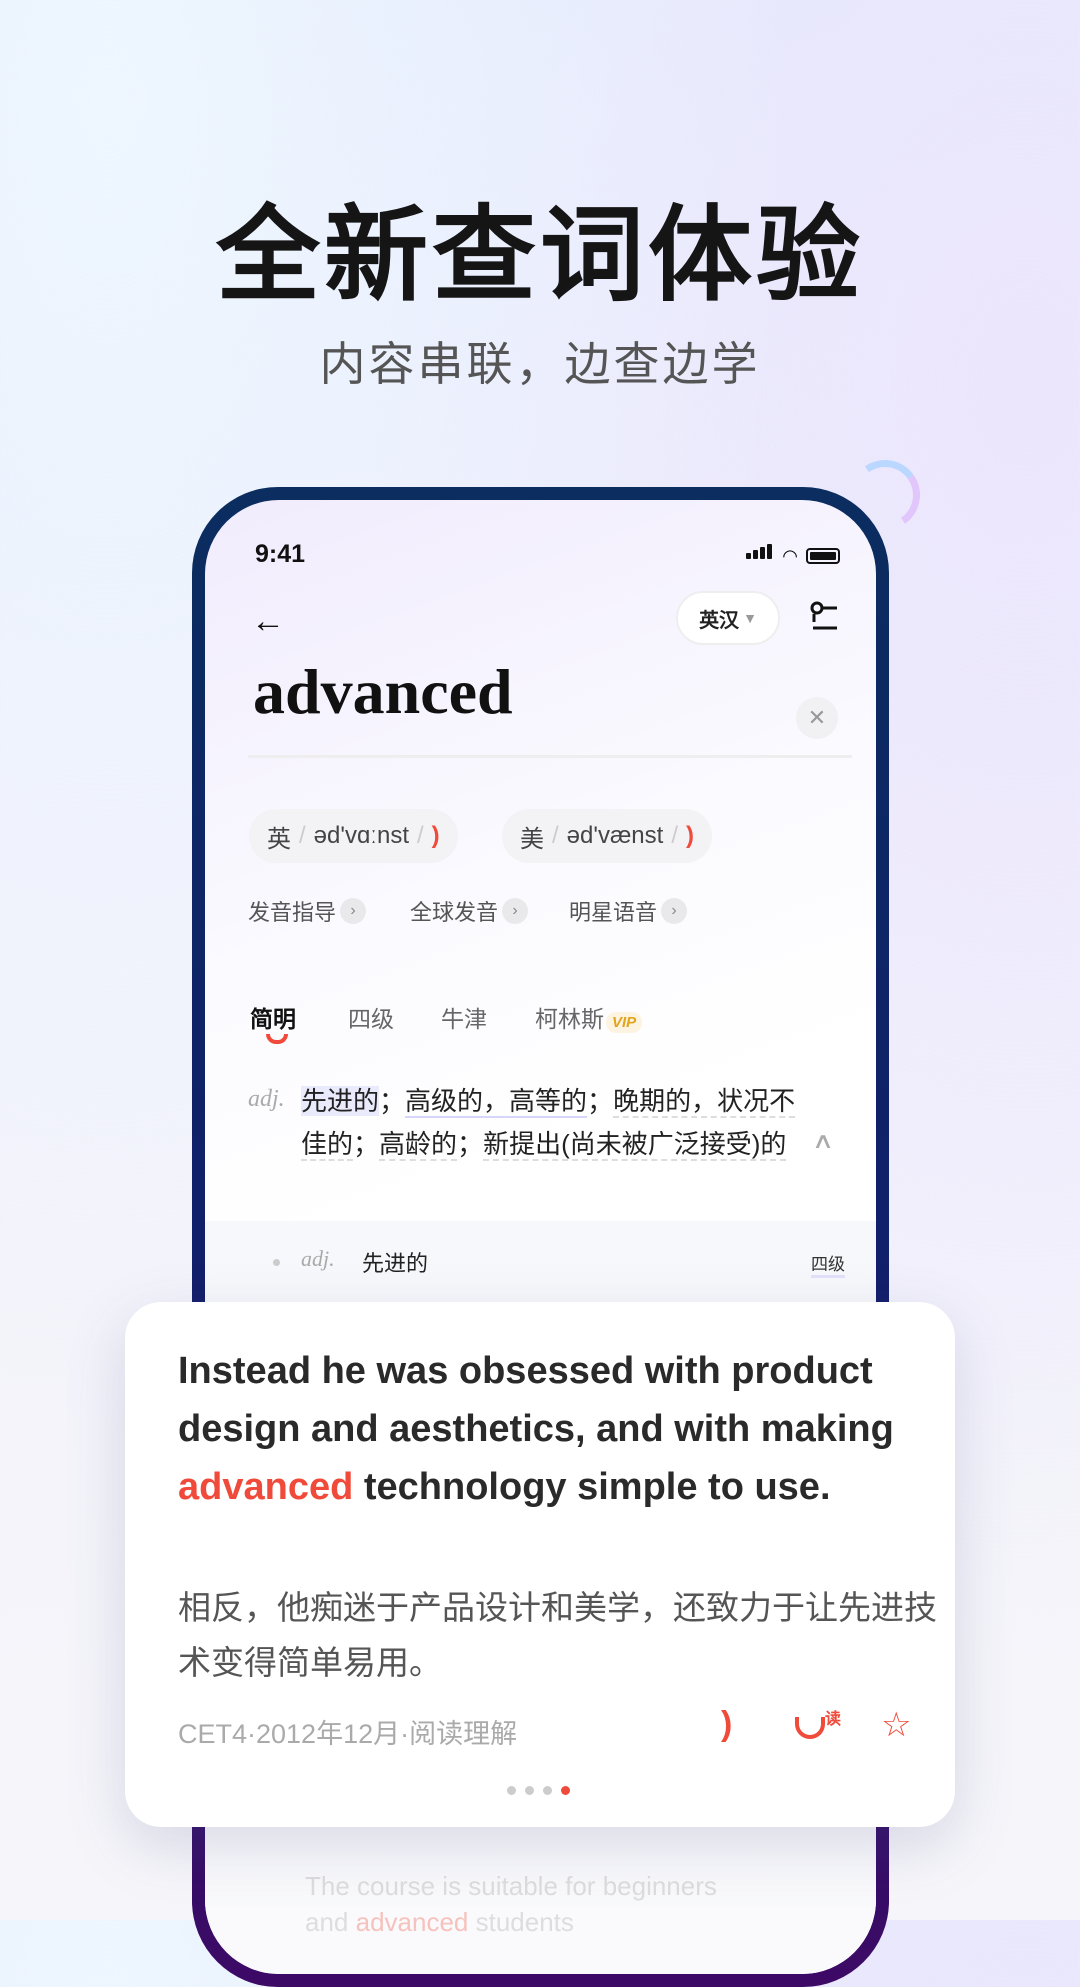 The height and width of the screenshot is (1987, 1080). I want to click on highlighted-word: advanced, so click(266, 1487).